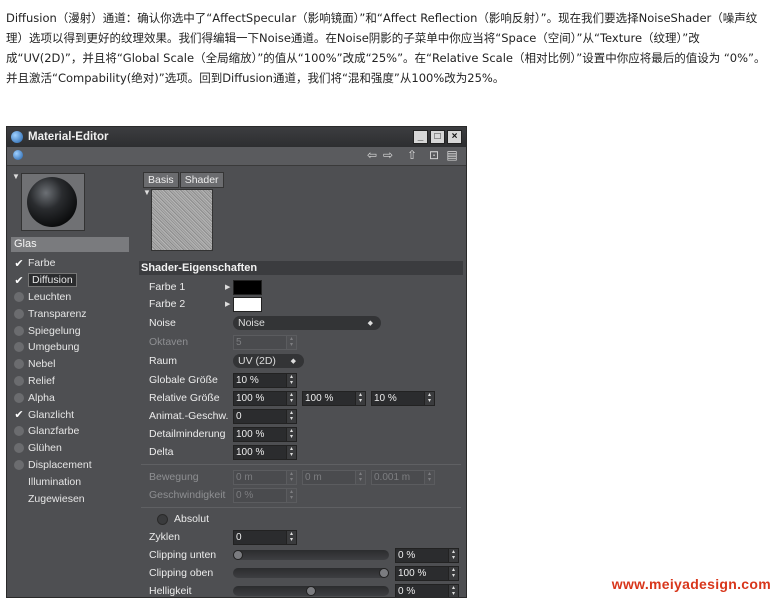 Image resolution: width=777 pixels, height=598 pixels. I want to click on new-window-icon: ▤, so click(452, 155).